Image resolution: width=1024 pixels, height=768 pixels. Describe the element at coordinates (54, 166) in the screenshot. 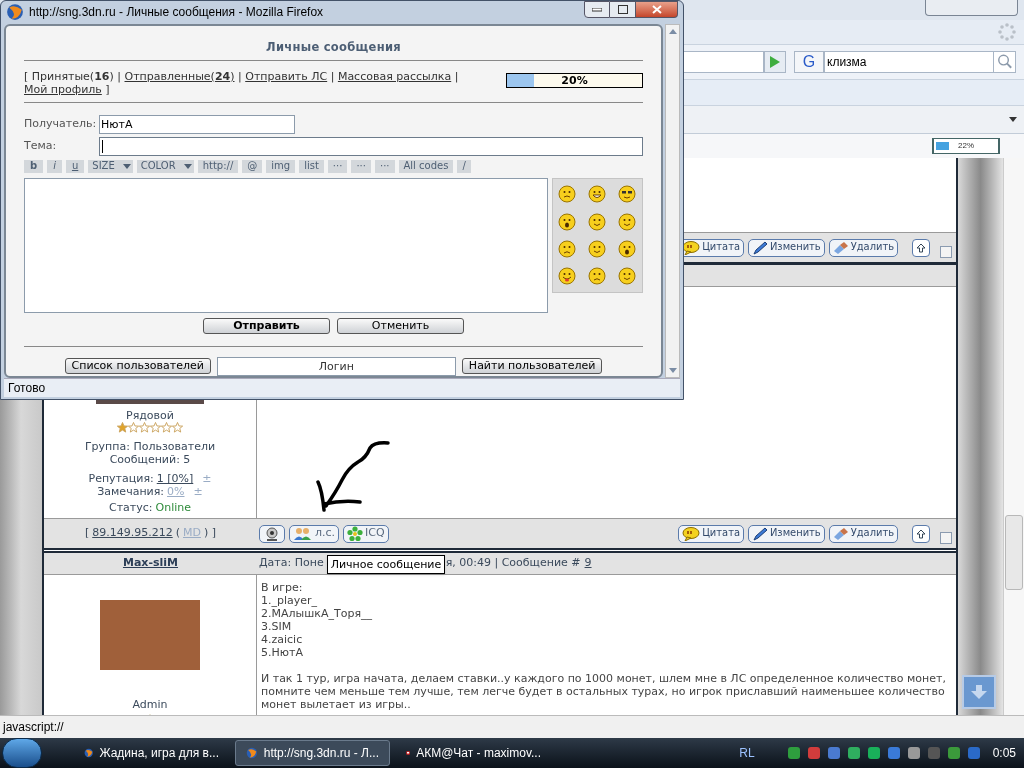

I see `format-button: i` at that location.